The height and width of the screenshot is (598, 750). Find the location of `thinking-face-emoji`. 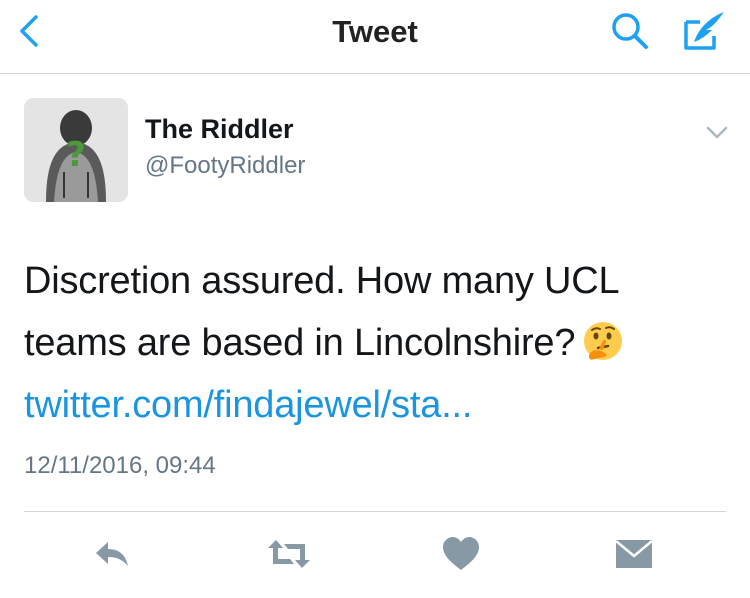

thinking-face-emoji is located at coordinates (603, 341).